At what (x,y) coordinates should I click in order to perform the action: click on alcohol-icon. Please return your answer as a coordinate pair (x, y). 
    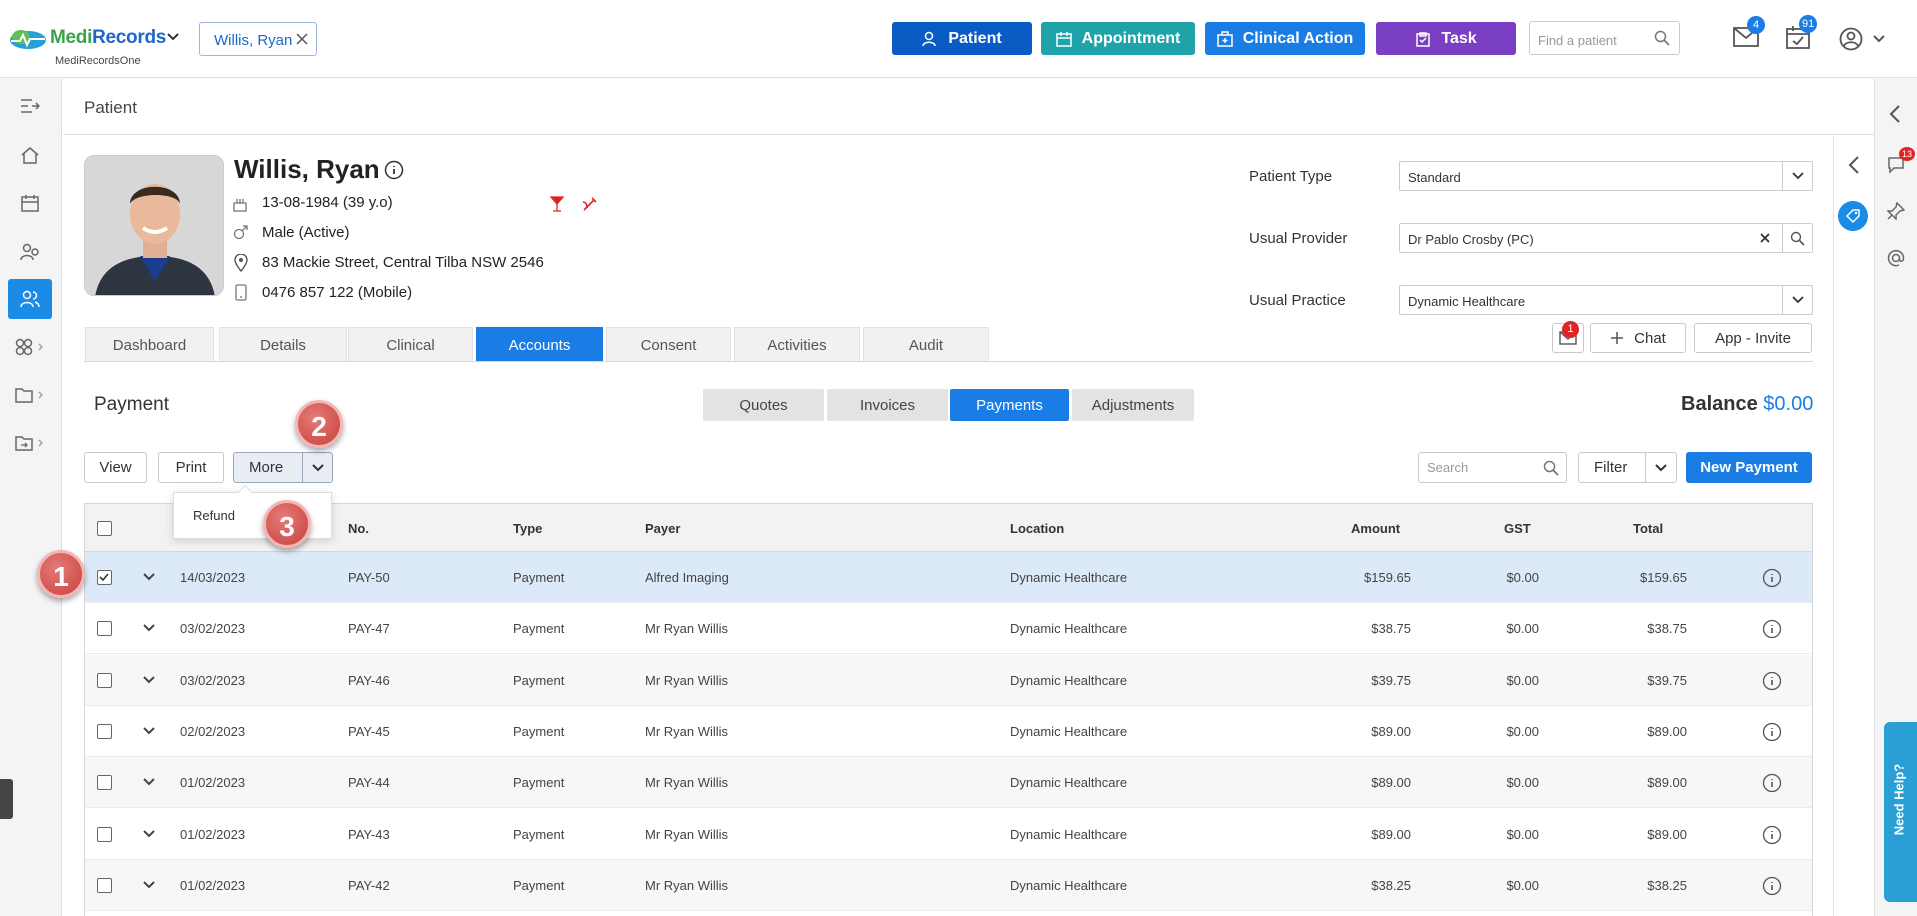
    Looking at the image, I should click on (557, 204).